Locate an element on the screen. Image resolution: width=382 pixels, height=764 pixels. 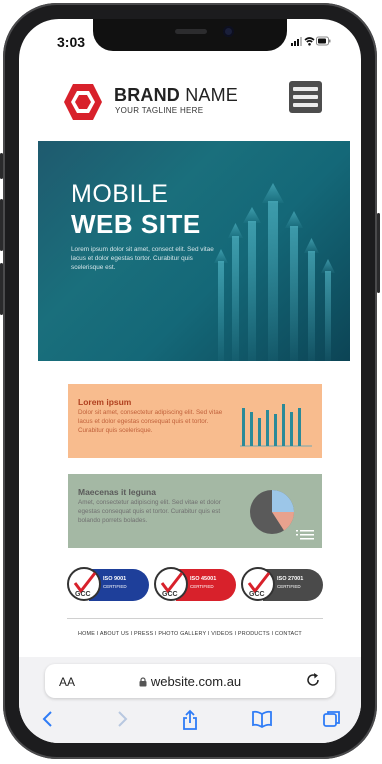
status-bar: 3:03 is located at coordinates (190, 41).